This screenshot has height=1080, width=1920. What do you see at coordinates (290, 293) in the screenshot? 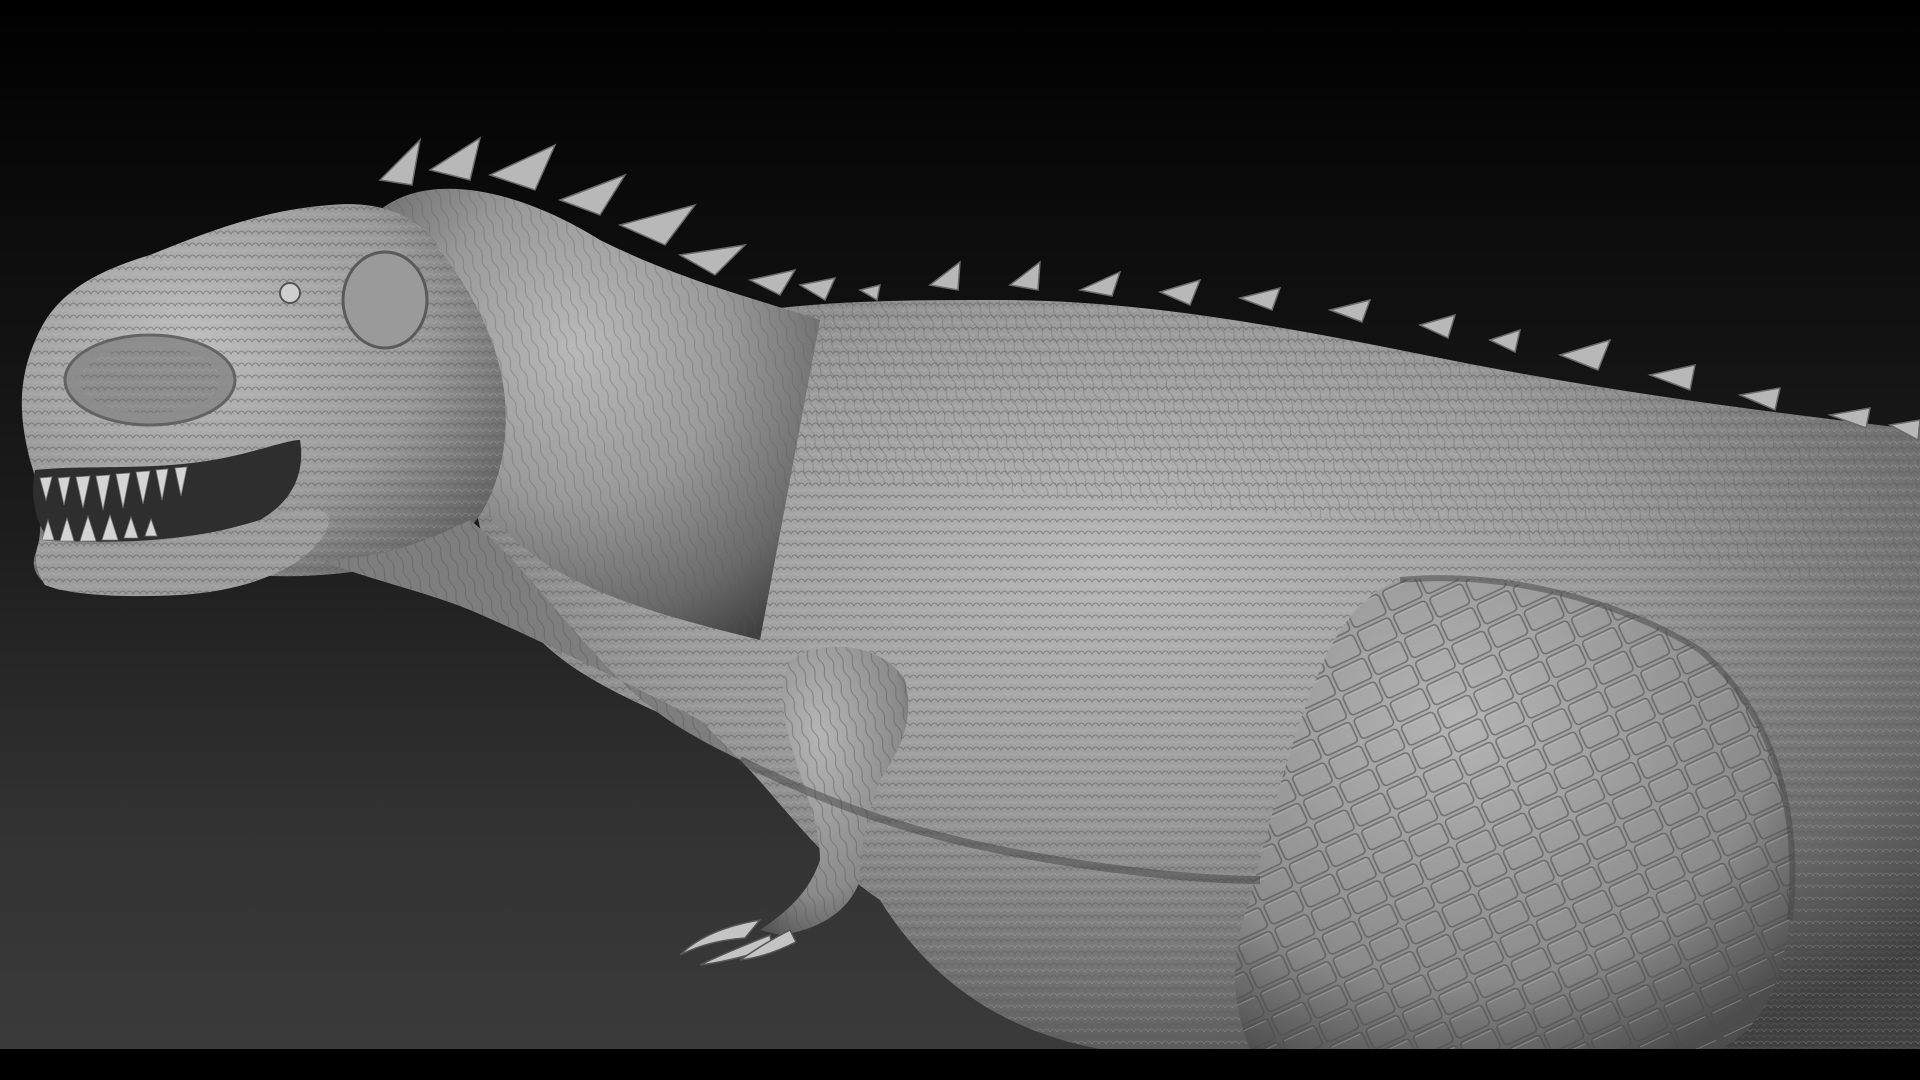
I see `eye` at bounding box center [290, 293].